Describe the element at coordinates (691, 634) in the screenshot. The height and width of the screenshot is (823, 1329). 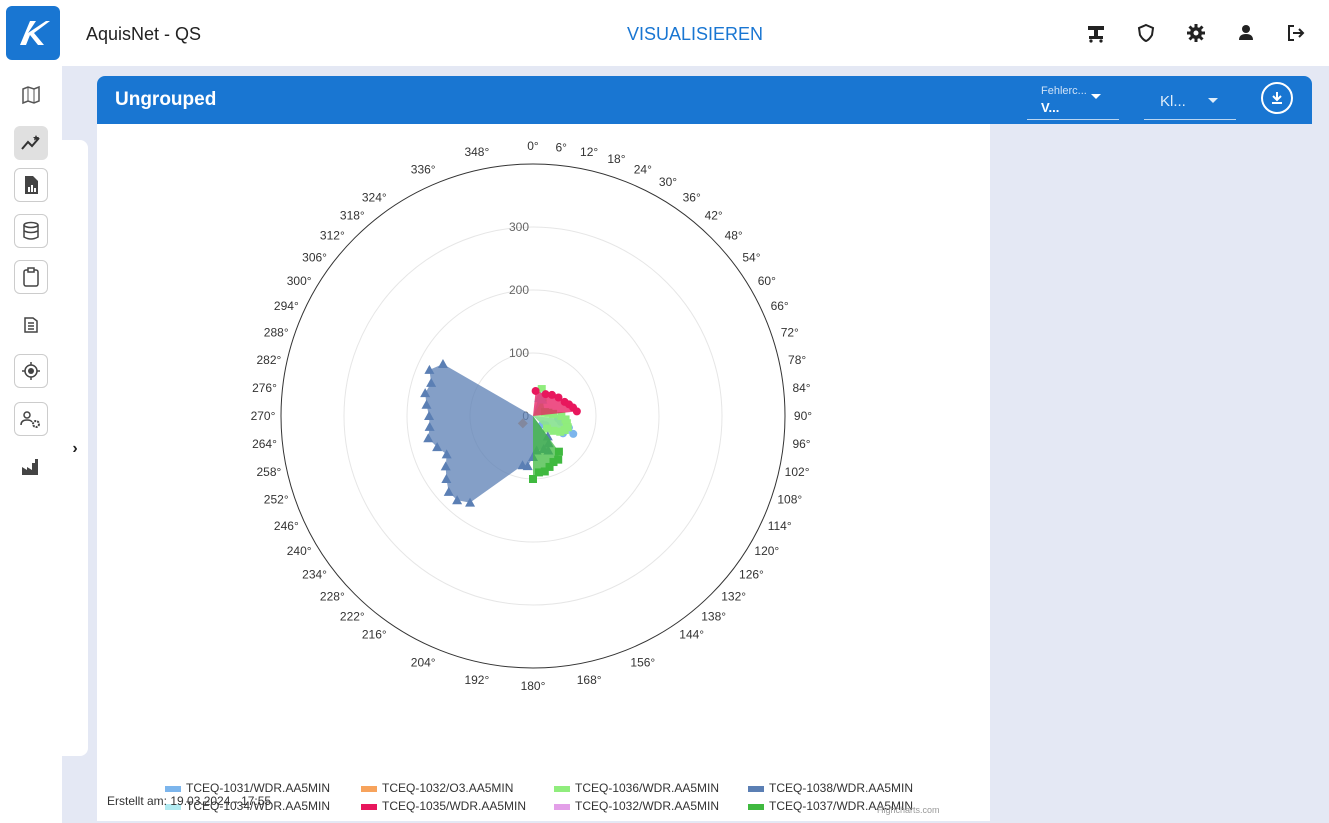
I see `x-tick-label: 144°` at that location.